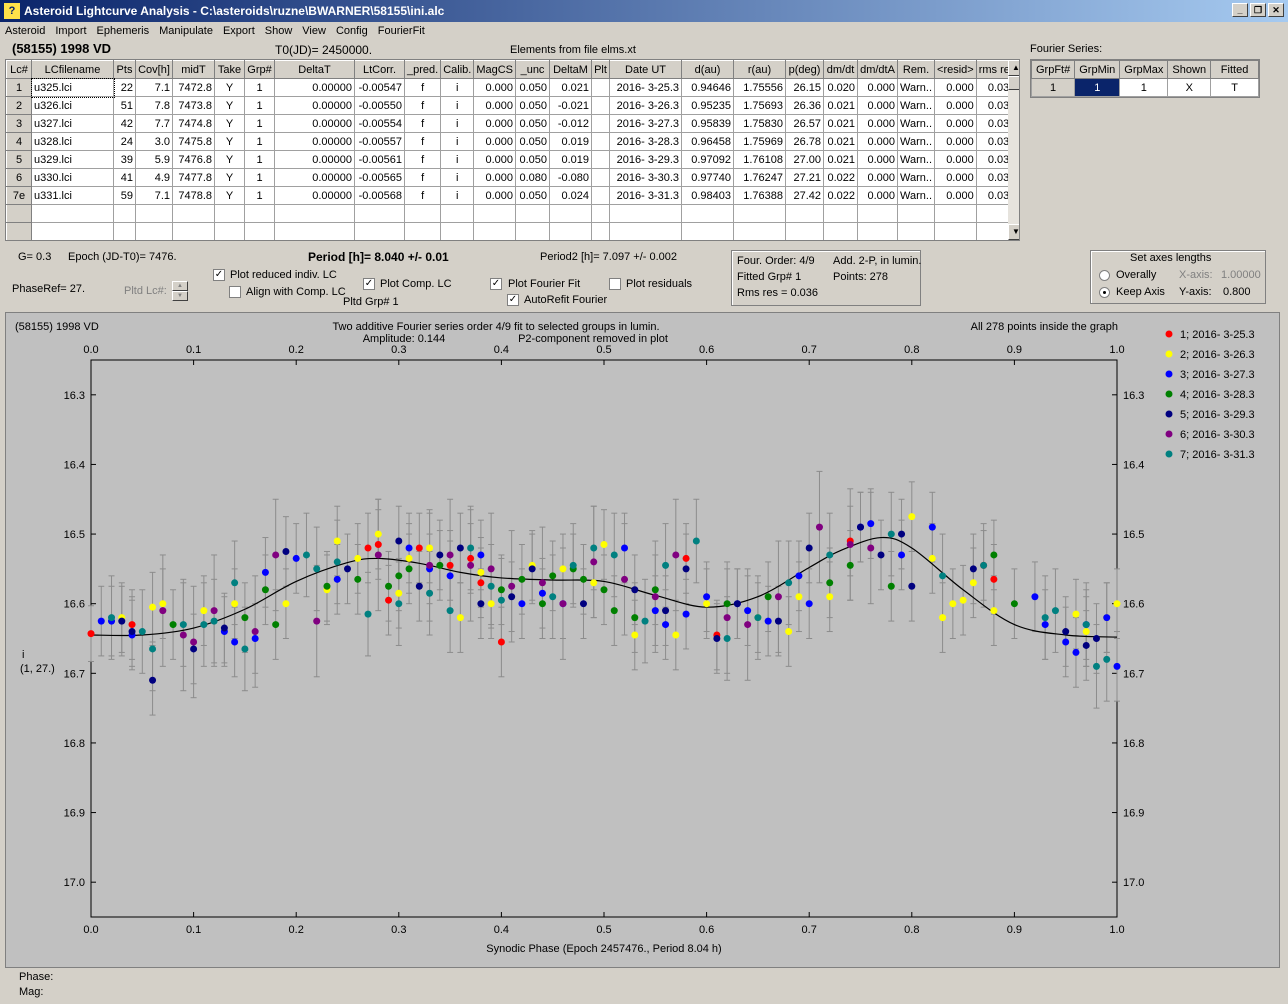  What do you see at coordinates (646, 123) in the screenshot?
I see `table-cell: 2016- 3-27.3` at bounding box center [646, 123].